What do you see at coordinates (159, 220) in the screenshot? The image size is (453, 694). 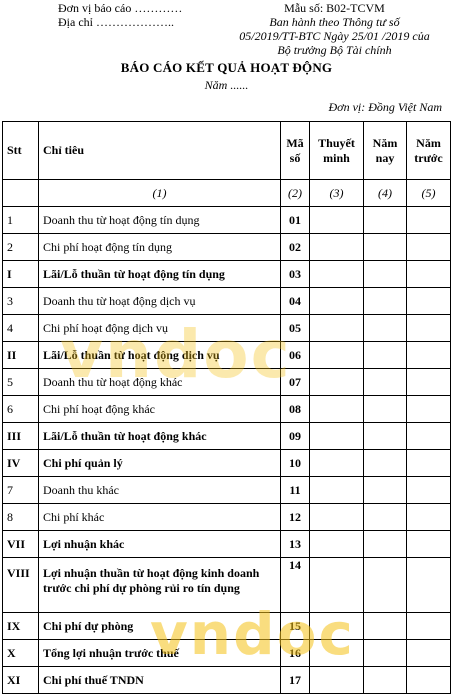 I see `row-indicator: Doanh thu từ hoạt động tín dụng` at bounding box center [159, 220].